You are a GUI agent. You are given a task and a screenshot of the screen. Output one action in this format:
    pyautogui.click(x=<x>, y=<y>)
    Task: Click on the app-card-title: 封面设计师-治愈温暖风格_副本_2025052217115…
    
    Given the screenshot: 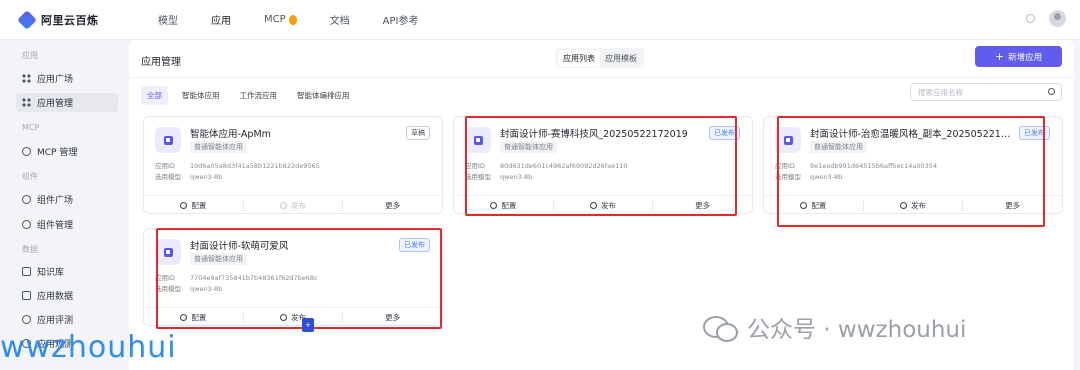 What is the action you would take?
    pyautogui.click(x=912, y=133)
    